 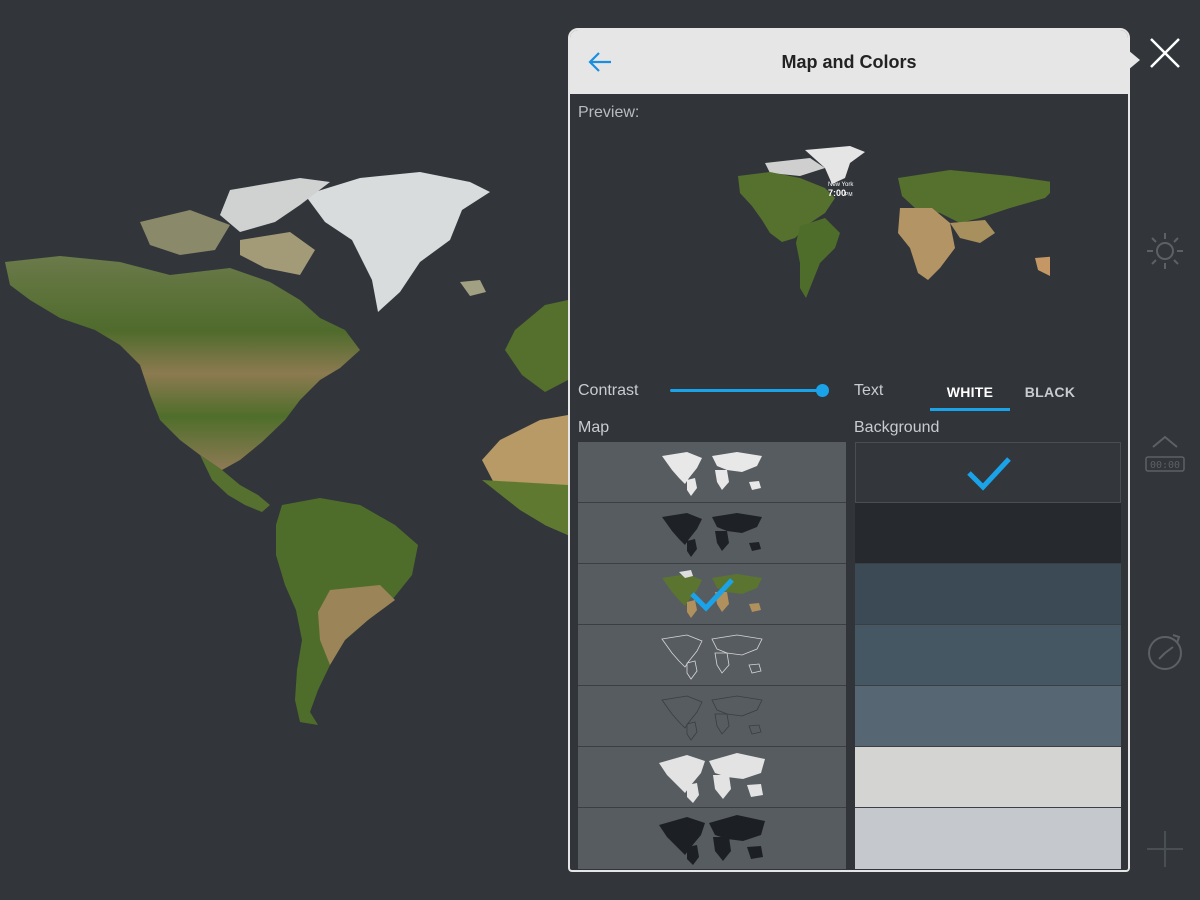 I want to click on map-option-dark-outline, so click(x=712, y=716).